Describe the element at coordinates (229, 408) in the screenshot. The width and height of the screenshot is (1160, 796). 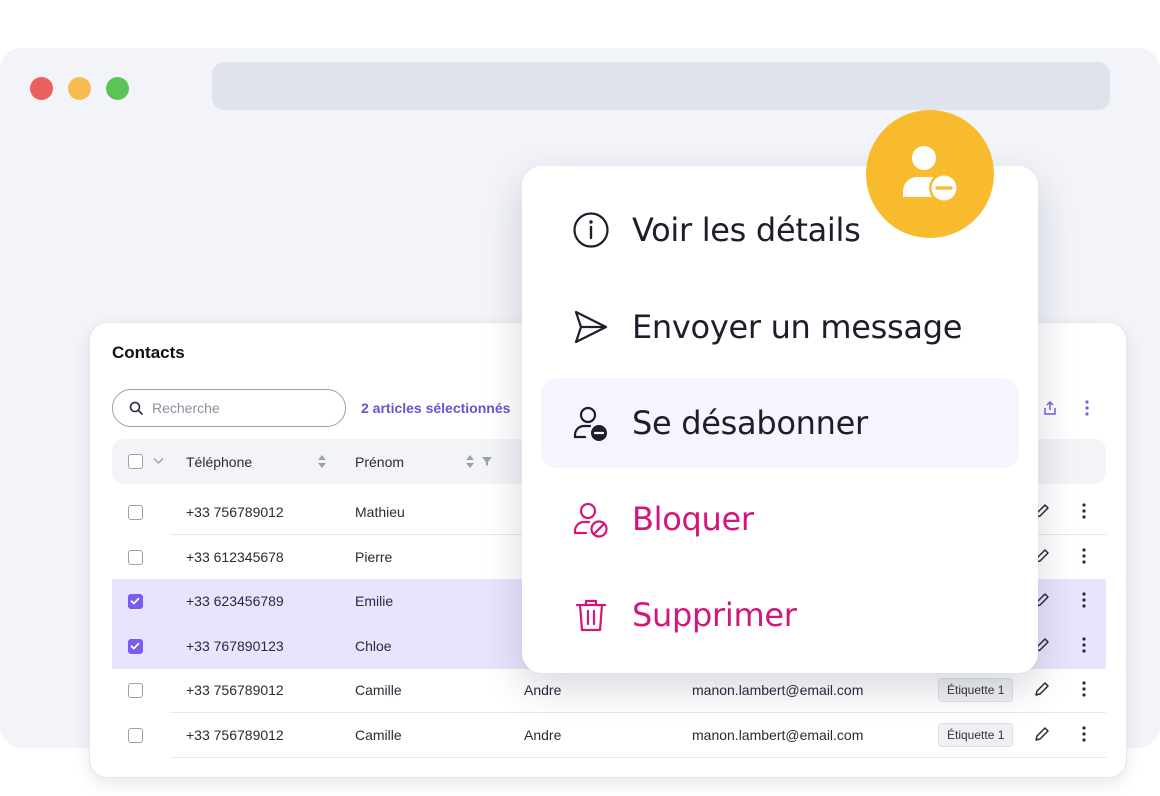
I see `search-input: Recherche` at that location.